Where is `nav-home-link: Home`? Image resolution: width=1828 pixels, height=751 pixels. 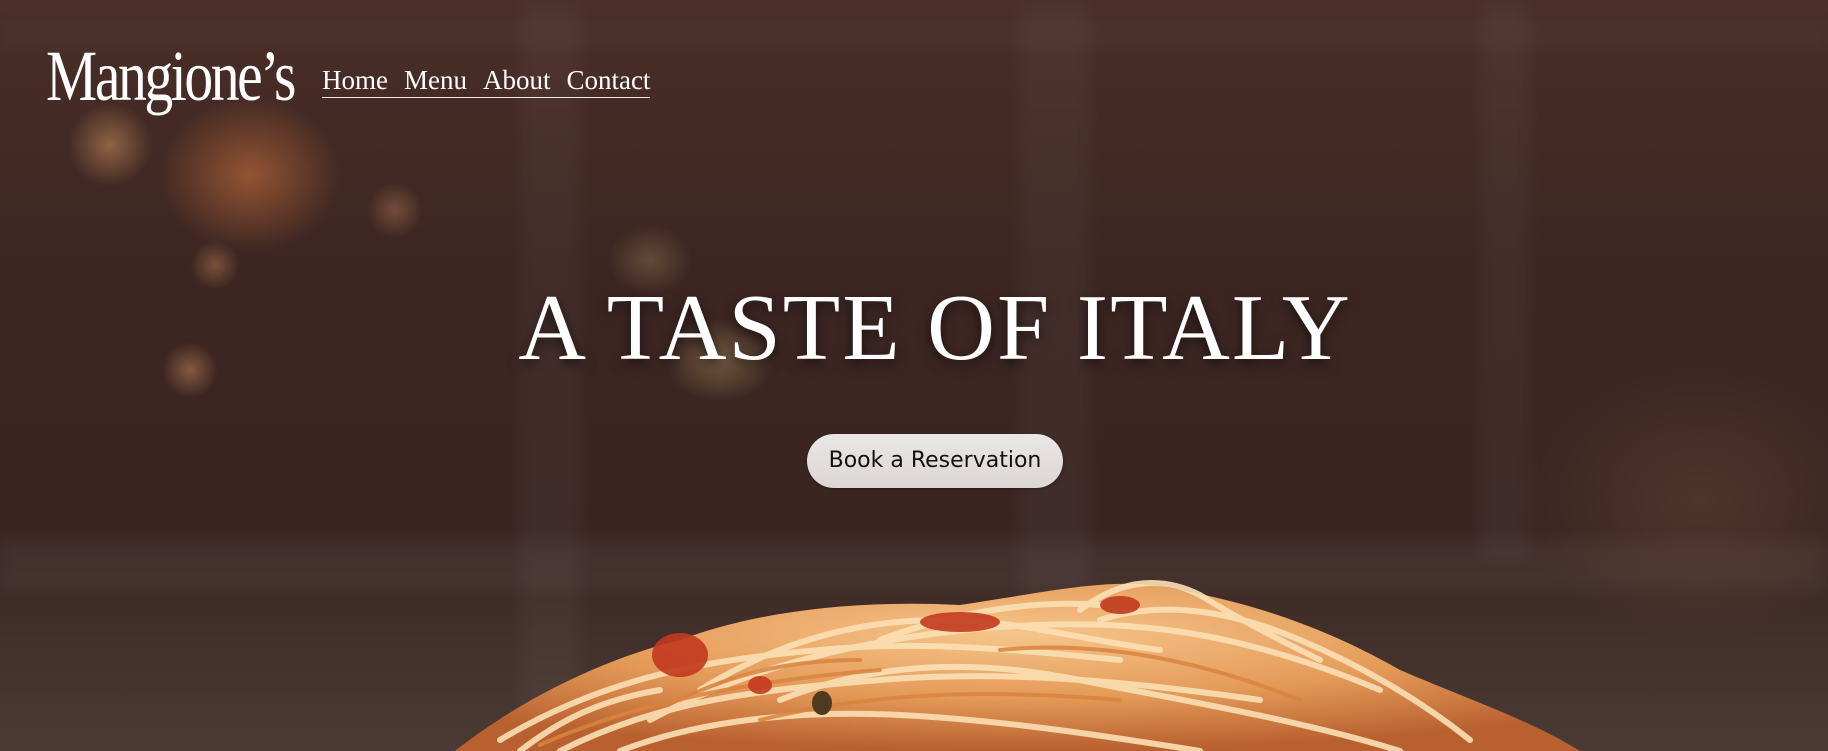
nav-home-link: Home is located at coordinates (355, 80).